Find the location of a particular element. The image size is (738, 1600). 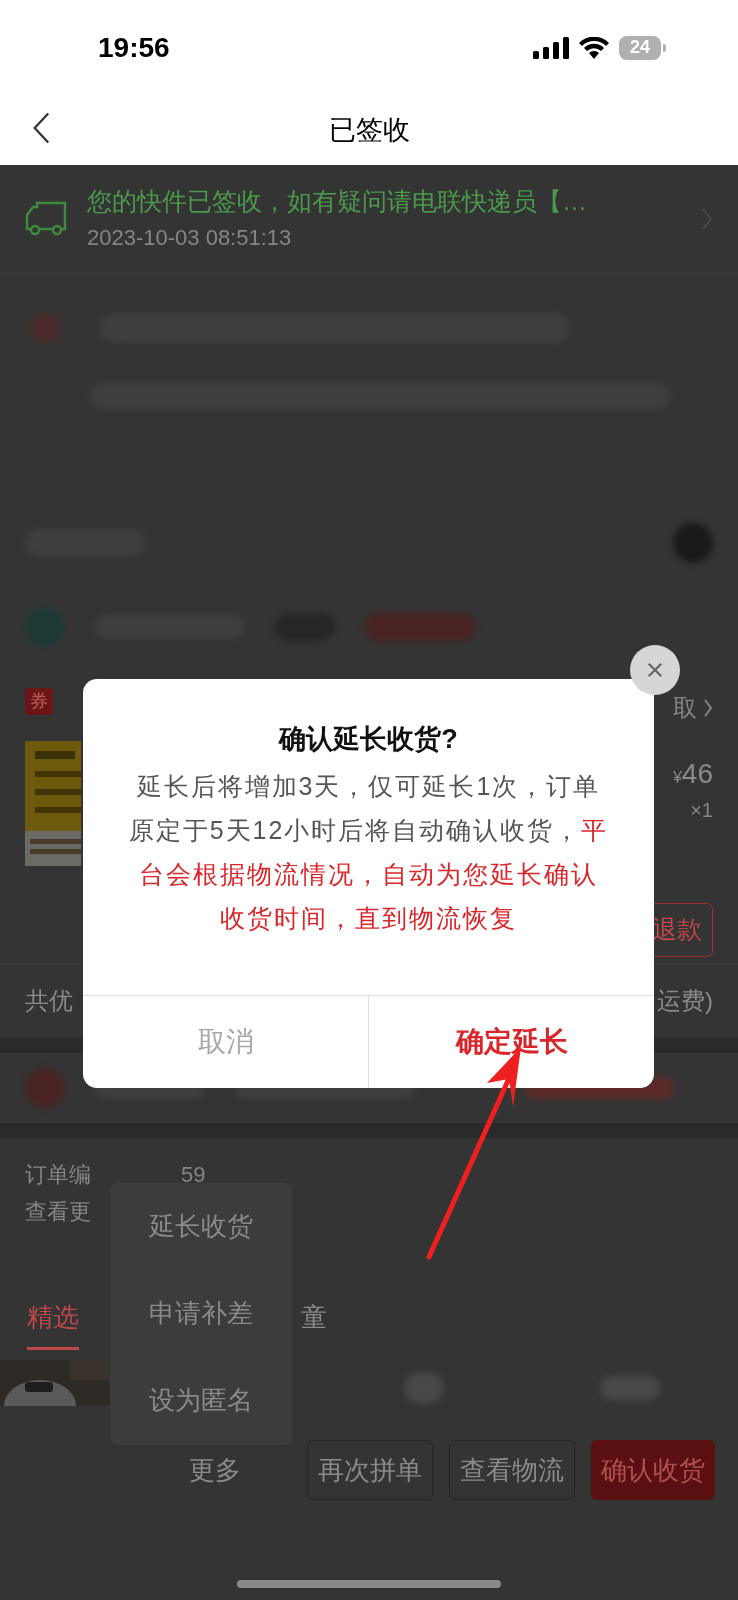

action-button: 确认收货 is located at coordinates (653, 1470).